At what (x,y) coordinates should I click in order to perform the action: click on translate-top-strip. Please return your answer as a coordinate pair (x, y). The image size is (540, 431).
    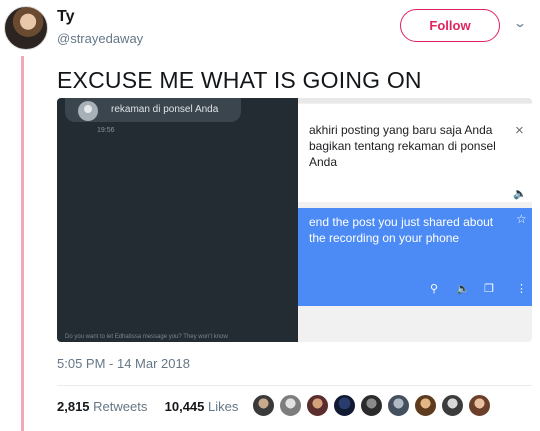
    Looking at the image, I should click on (415, 100).